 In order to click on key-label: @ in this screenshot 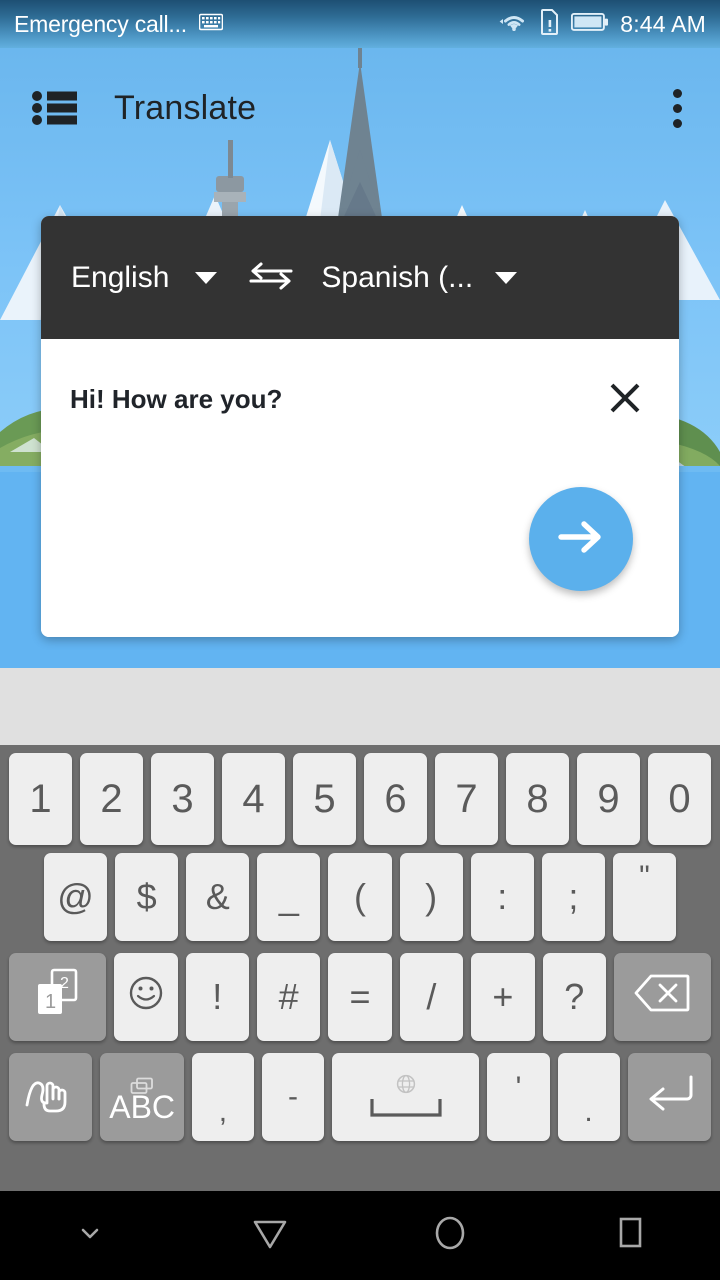, I will do `click(75, 896)`.